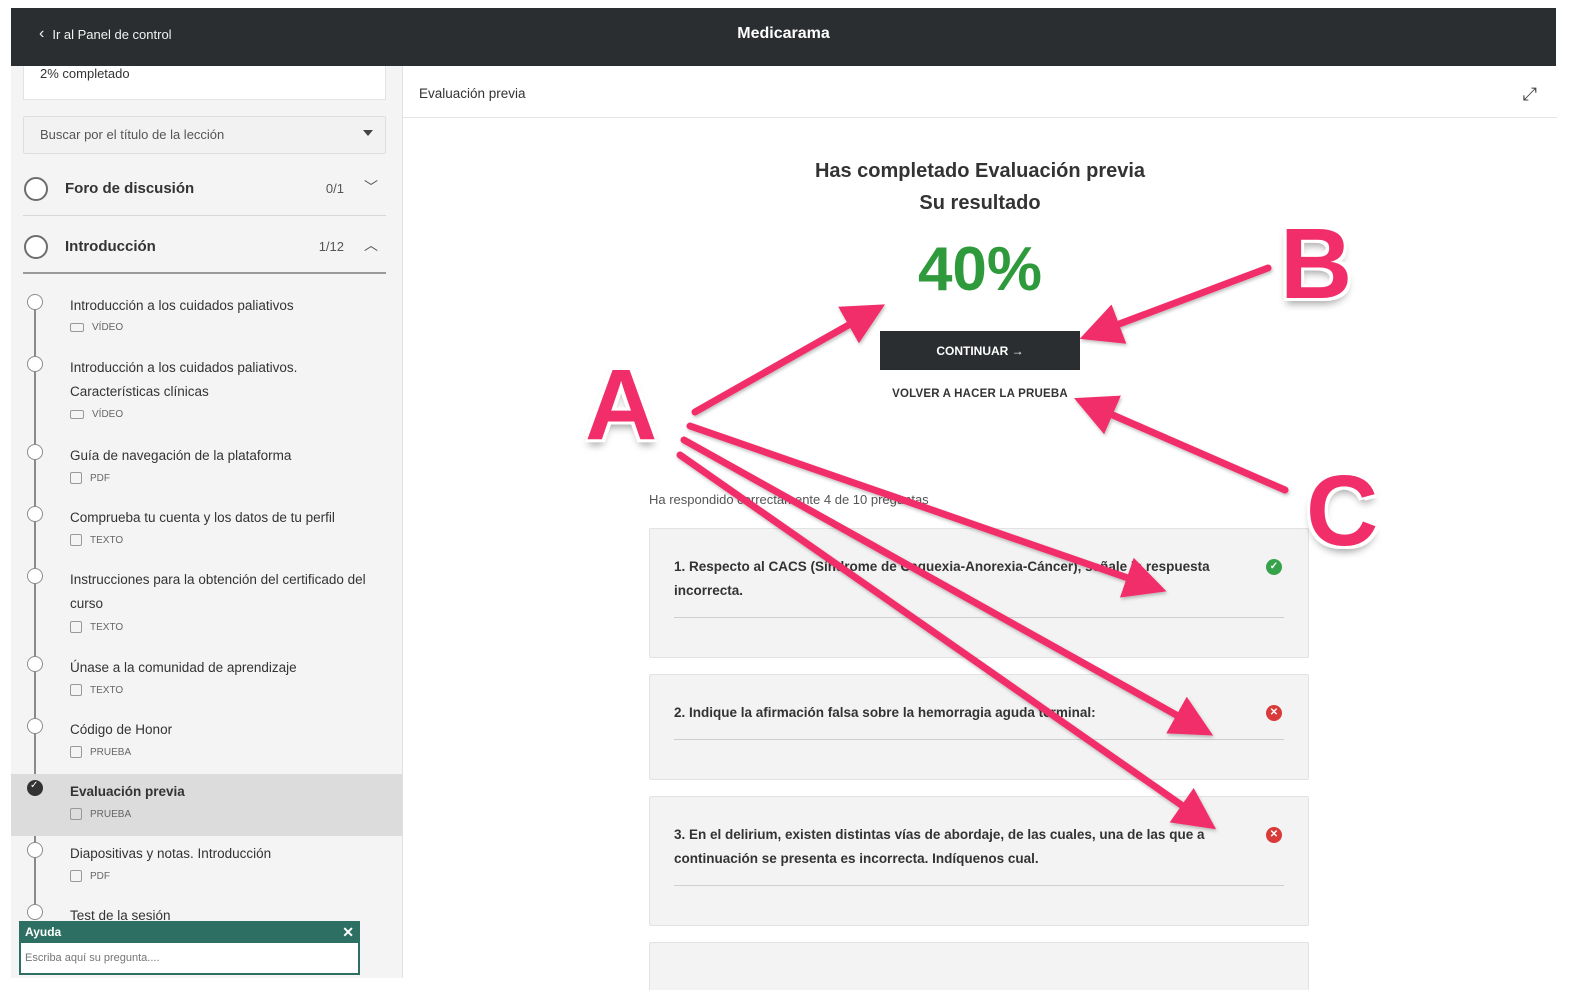 Image resolution: width=1572 pixels, height=990 pixels. What do you see at coordinates (371, 245) in the screenshot?
I see `chevron-up-icon: ︿` at bounding box center [371, 245].